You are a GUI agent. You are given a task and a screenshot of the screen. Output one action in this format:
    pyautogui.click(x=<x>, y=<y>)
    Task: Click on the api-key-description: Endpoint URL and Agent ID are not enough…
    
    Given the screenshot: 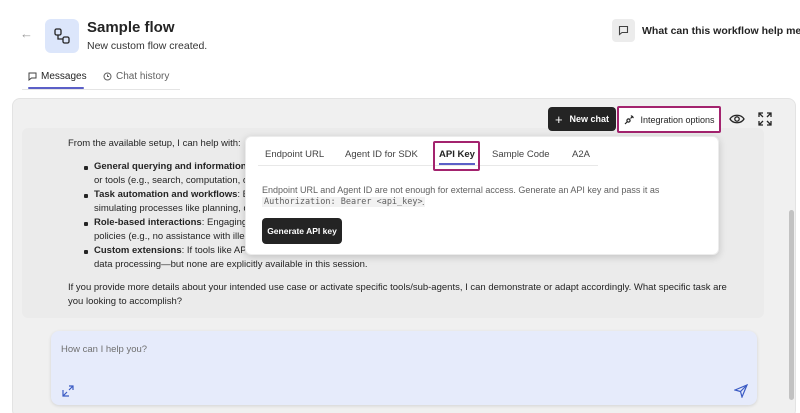 What is the action you would take?
    pyautogui.click(x=461, y=190)
    